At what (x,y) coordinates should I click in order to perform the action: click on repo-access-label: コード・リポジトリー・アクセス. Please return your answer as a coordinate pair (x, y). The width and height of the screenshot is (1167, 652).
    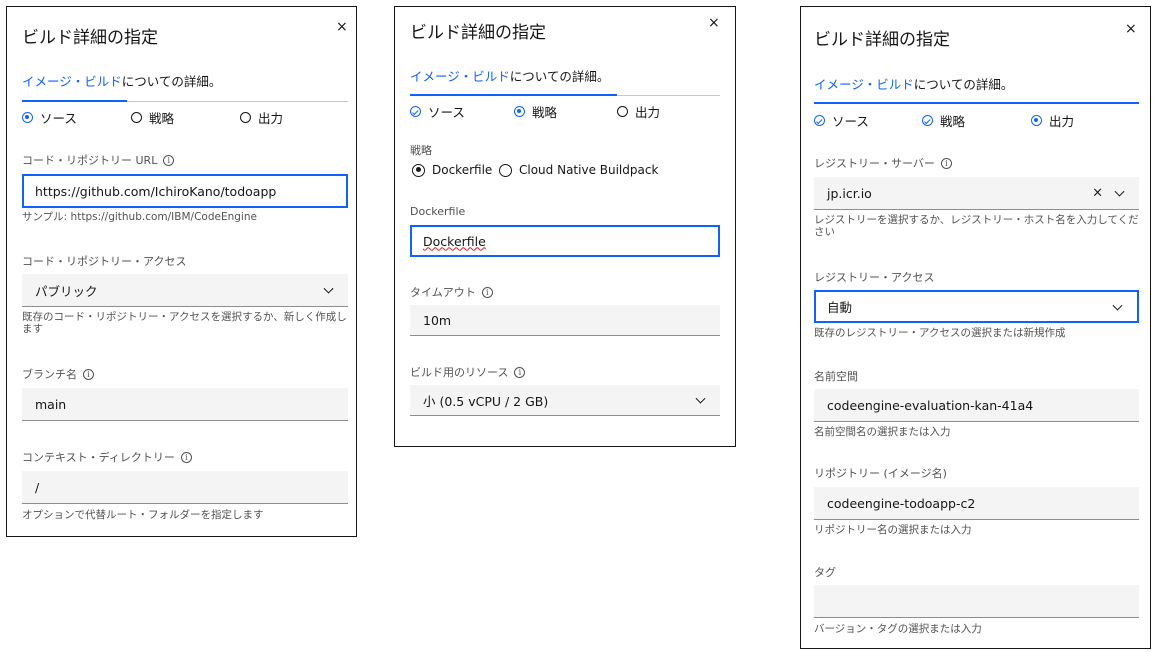
    Looking at the image, I should click on (104, 261).